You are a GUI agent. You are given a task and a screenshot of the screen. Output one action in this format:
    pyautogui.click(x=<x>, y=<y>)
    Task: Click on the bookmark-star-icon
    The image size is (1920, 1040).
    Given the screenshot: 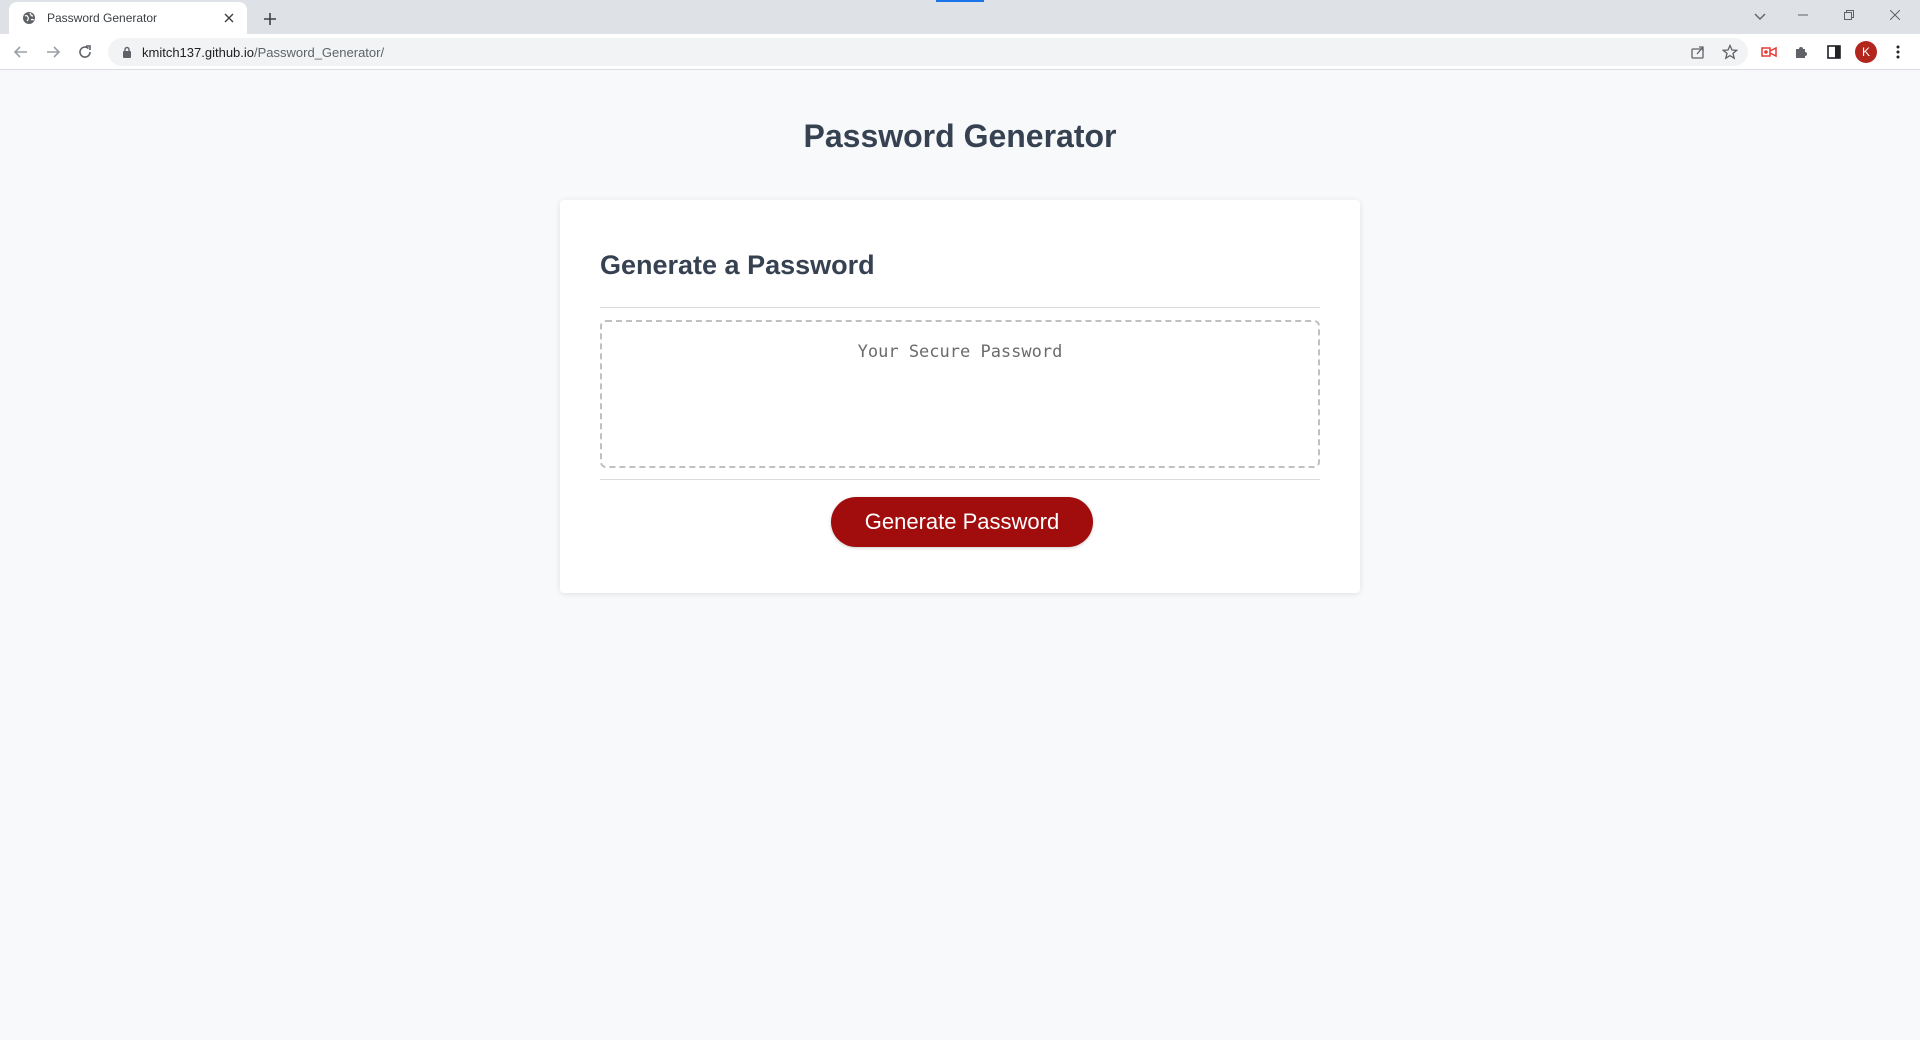 What is the action you would take?
    pyautogui.click(x=1730, y=52)
    